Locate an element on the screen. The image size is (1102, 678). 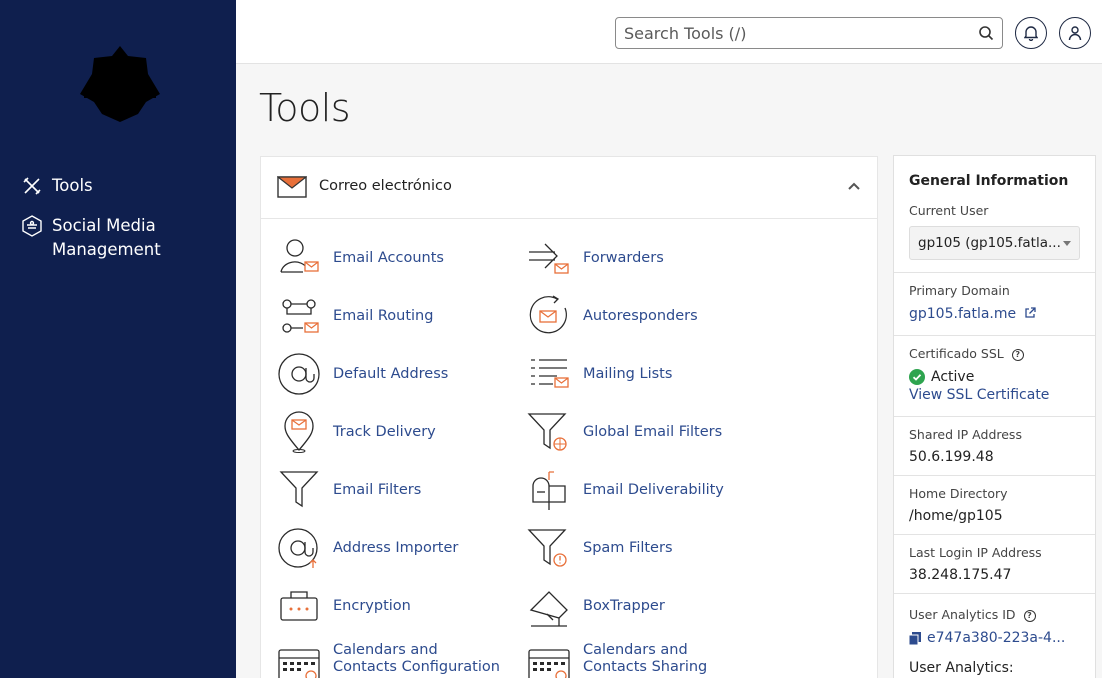
tool-global-email-filters: Global Email Filters is located at coordinates (624, 432).